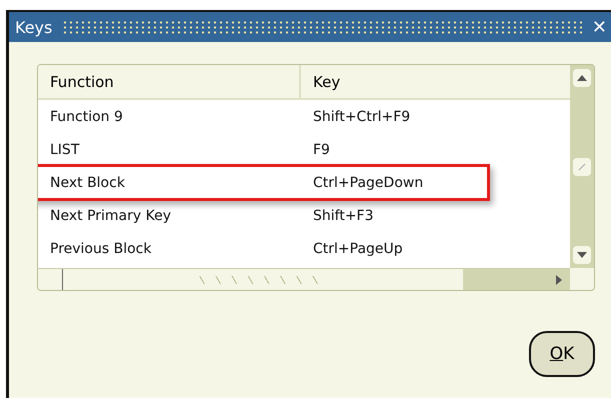 The width and height of the screenshot is (611, 400). What do you see at coordinates (362, 116) in the screenshot?
I see `table-cell-text: Shift+Ctrl+F9` at bounding box center [362, 116].